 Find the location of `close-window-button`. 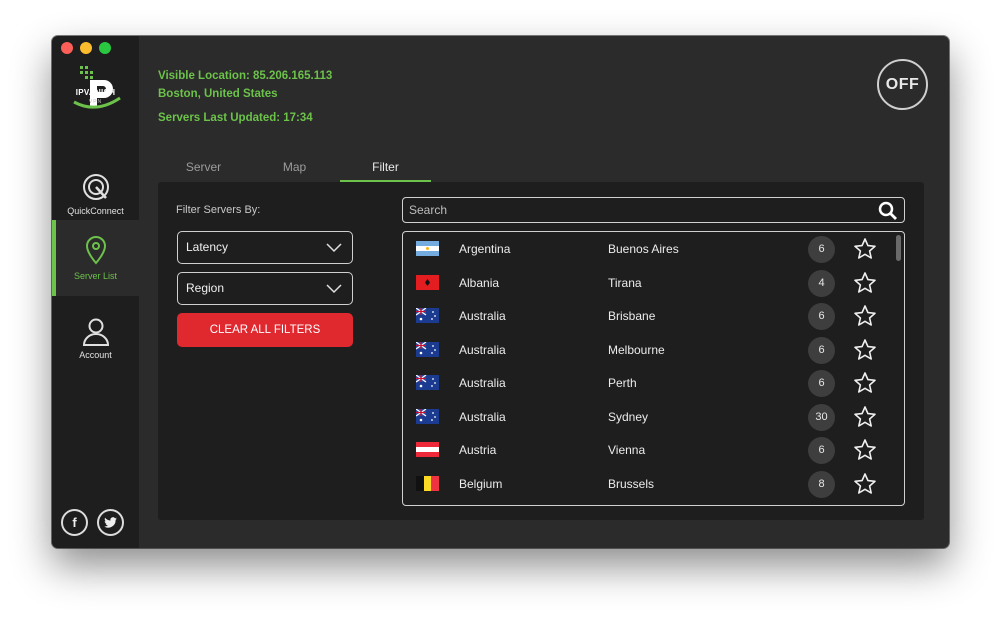

close-window-button is located at coordinates (67, 48).